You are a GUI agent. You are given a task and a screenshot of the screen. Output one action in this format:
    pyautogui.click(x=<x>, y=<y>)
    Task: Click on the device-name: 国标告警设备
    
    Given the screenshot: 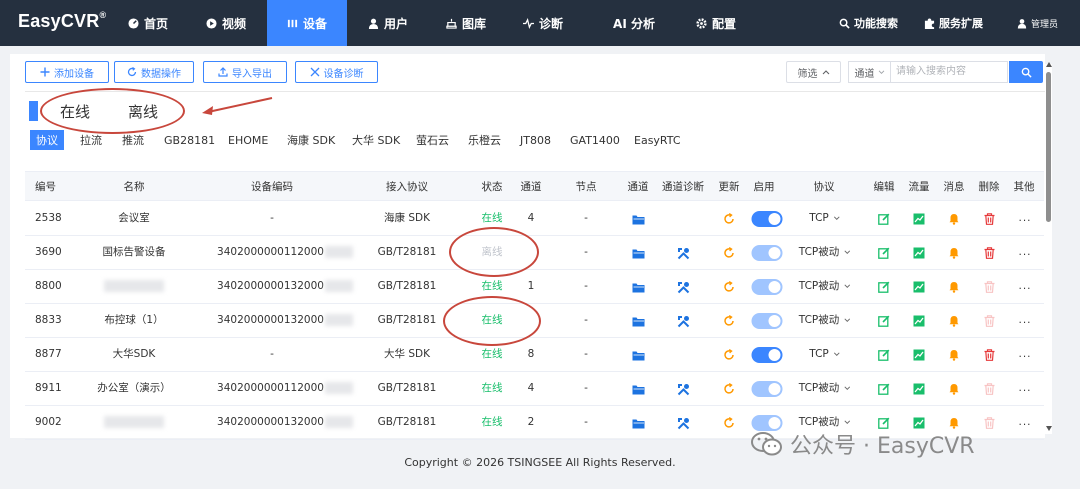 What is the action you would take?
    pyautogui.click(x=134, y=252)
    